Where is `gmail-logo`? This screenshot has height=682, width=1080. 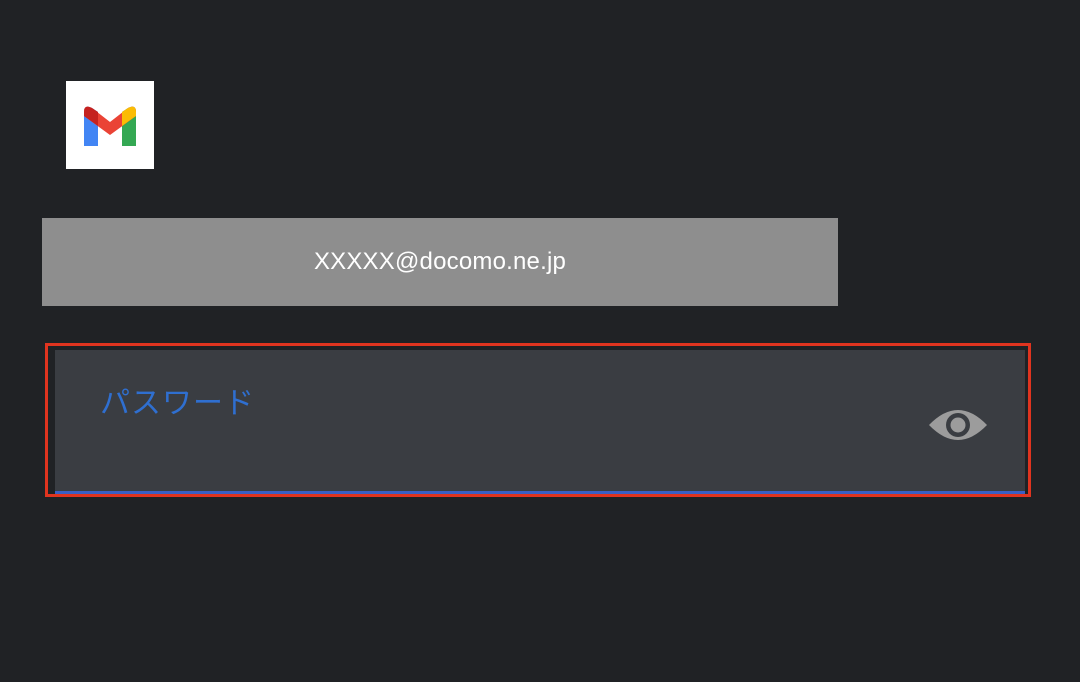
gmail-logo is located at coordinates (110, 125).